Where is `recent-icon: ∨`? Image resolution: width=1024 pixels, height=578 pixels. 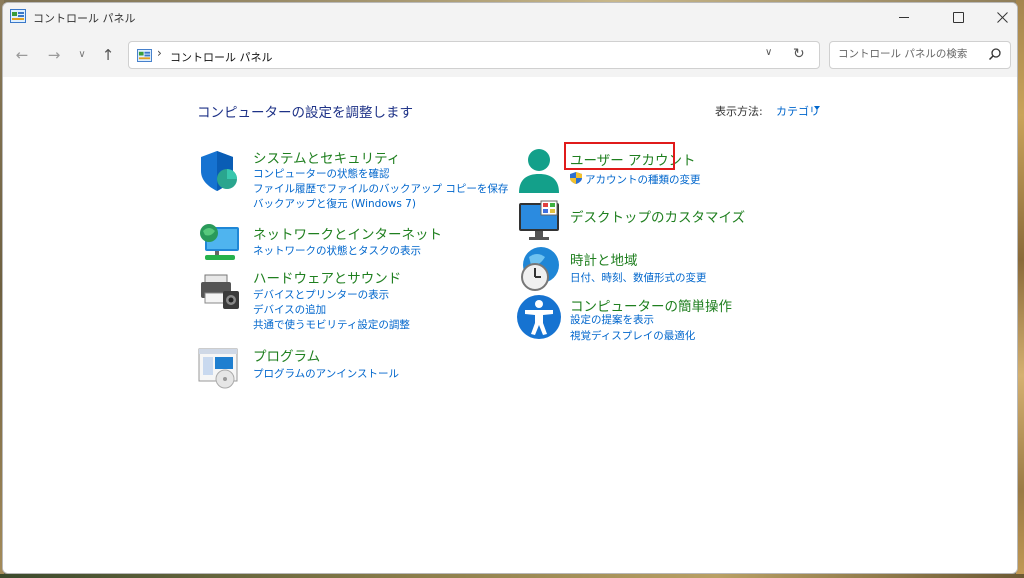
recent-icon: ∨ is located at coordinates (82, 54).